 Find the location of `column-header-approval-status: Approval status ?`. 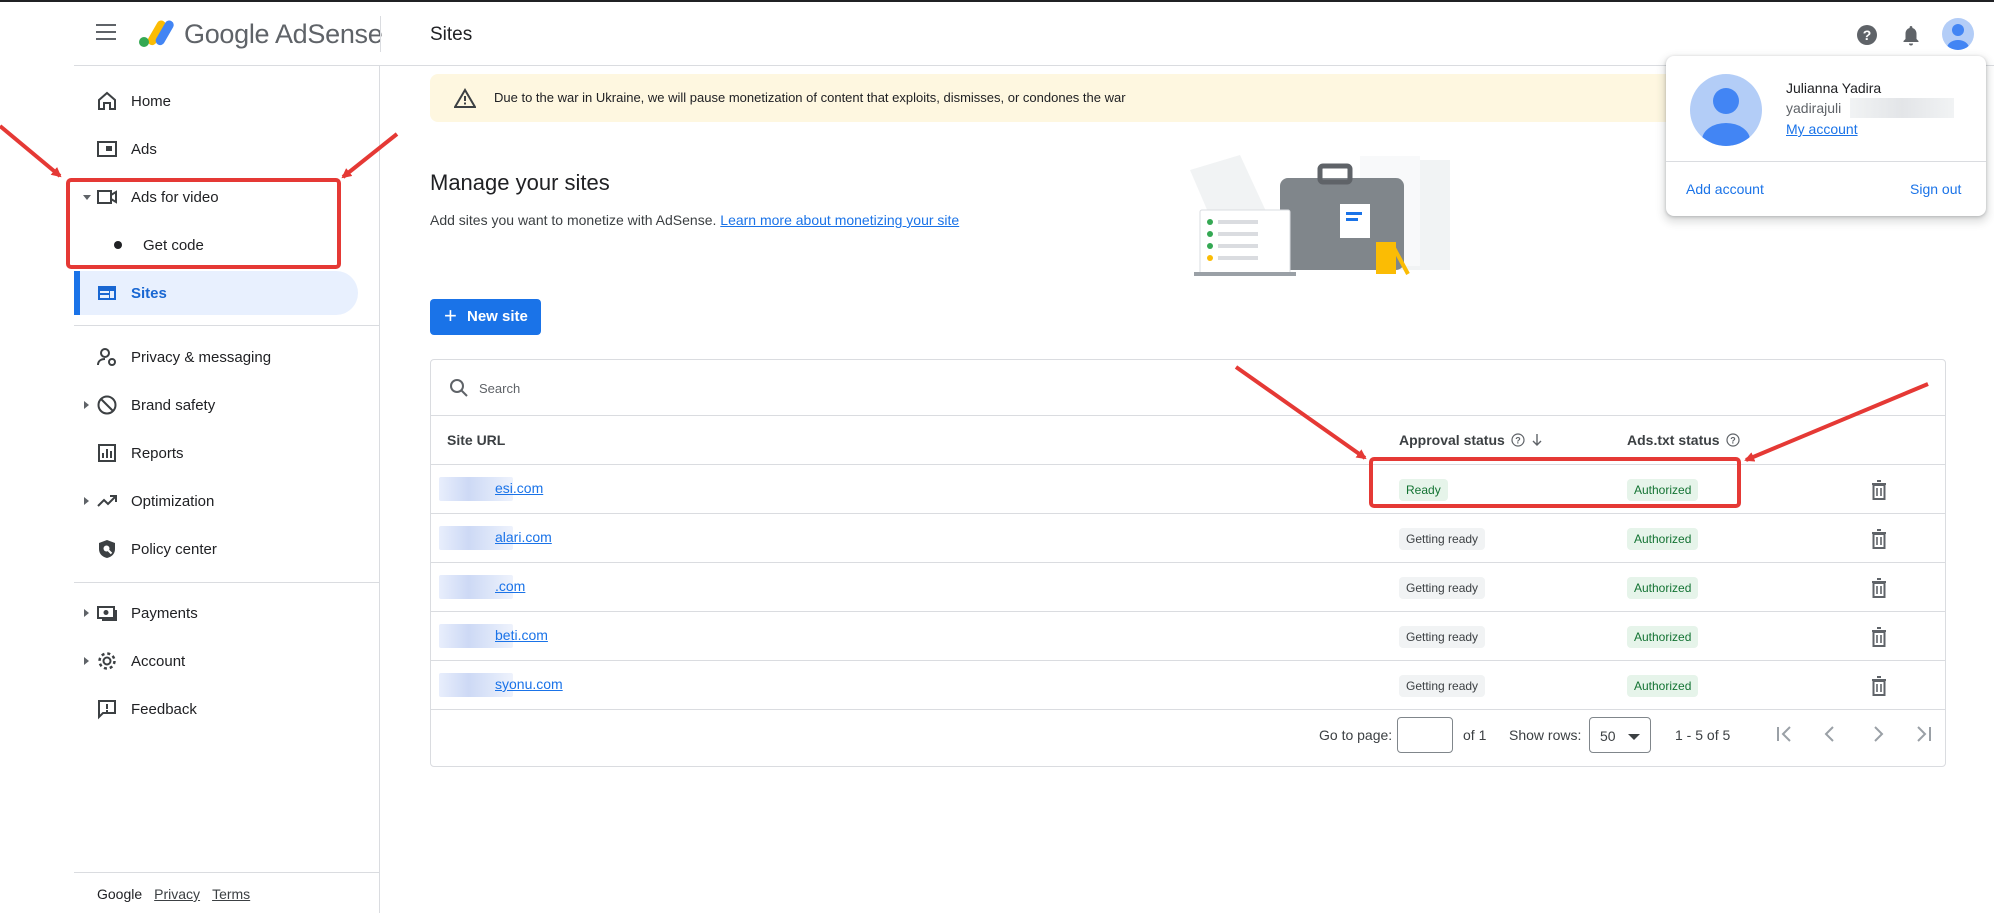

column-header-approval-status: Approval status ? is located at coordinates (1471, 440).